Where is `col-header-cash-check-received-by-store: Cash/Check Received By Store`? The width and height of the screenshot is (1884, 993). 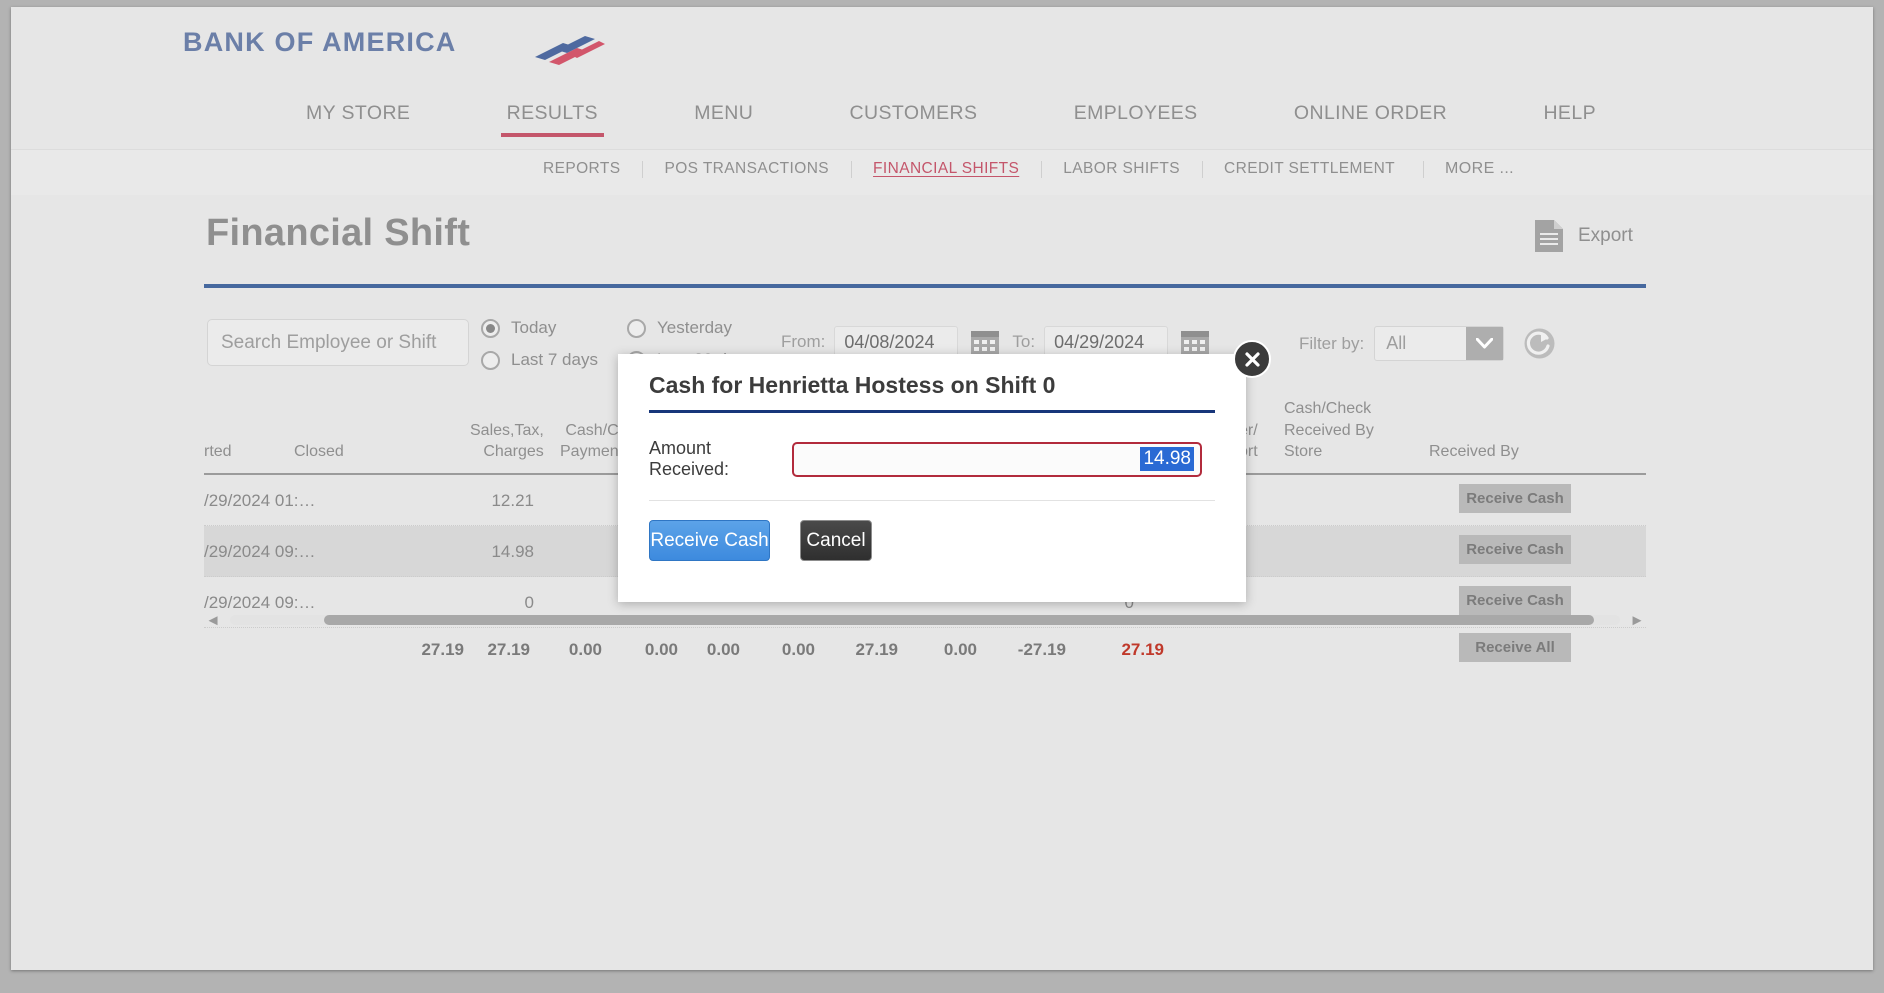
col-header-cash-check-received-by-store: Cash/Check Received By Store is located at coordinates (1329, 430).